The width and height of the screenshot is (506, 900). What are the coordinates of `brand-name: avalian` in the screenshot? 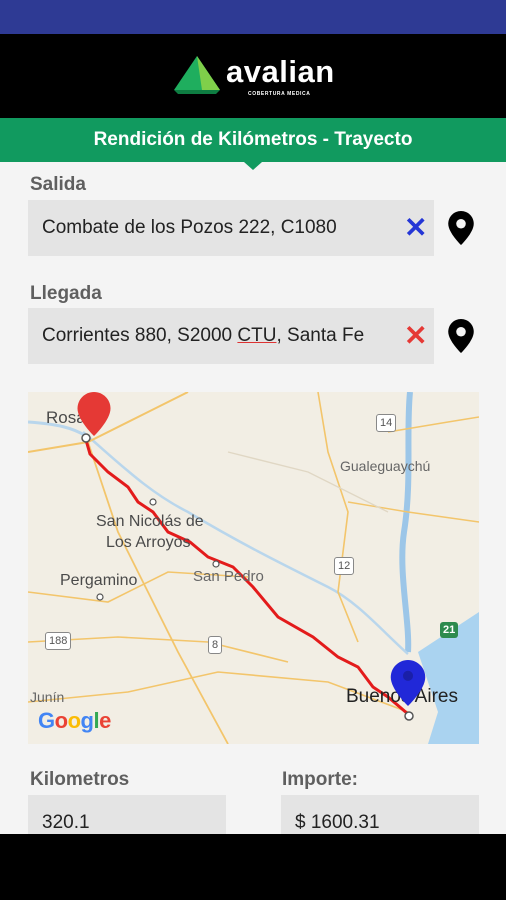 It's located at (280, 71).